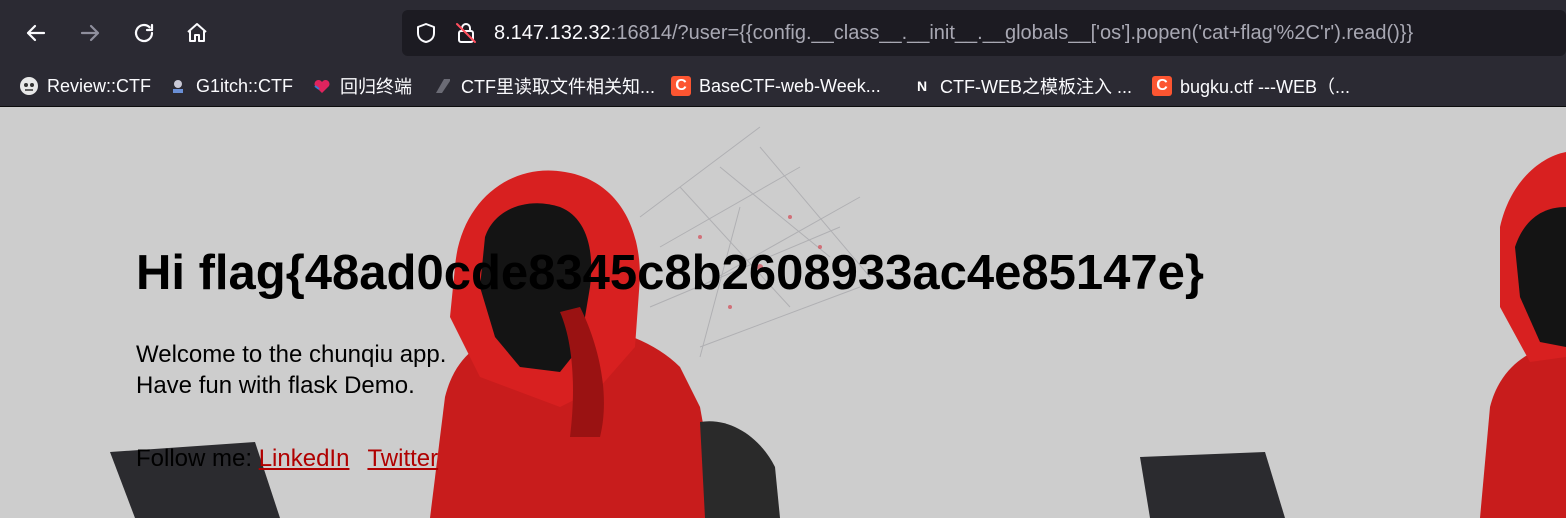  What do you see at coordinates (275, 385) in the screenshot?
I see `flask-line: Have fun with flask Demo.` at bounding box center [275, 385].